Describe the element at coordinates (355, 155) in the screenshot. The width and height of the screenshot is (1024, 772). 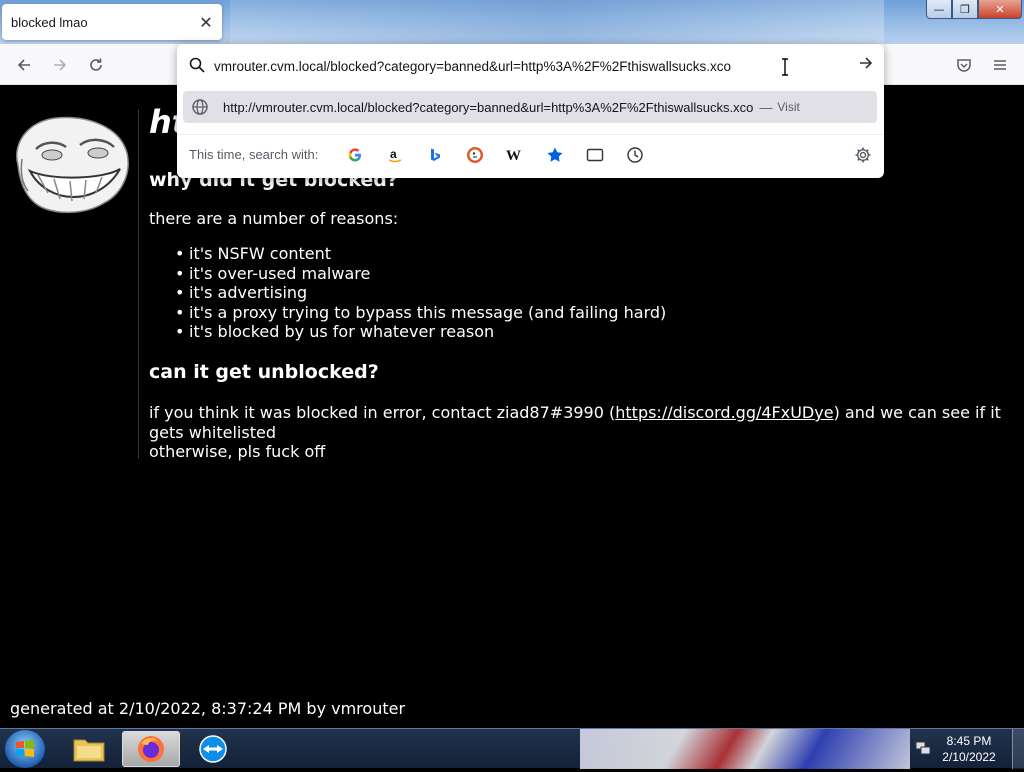
I see `google-icon` at that location.